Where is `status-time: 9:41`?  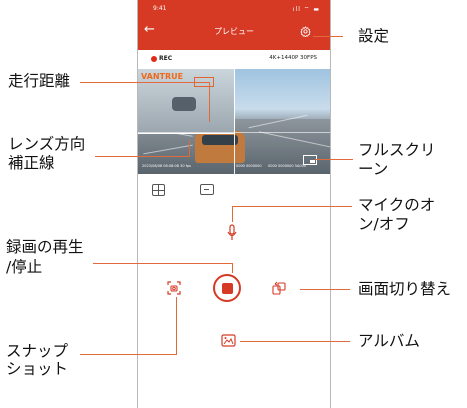 status-time: 9:41 is located at coordinates (160, 8).